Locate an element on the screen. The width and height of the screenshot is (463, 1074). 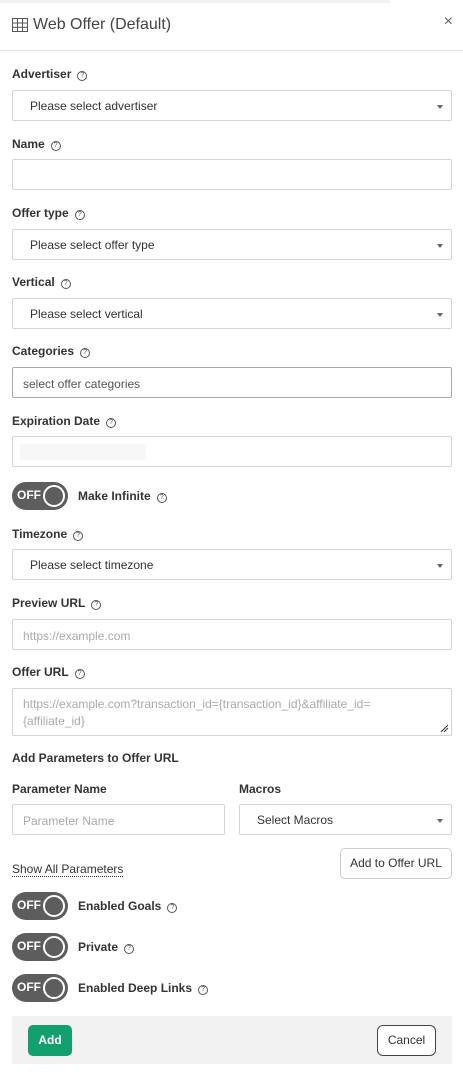
preview-url-input: https://example.com is located at coordinates (232, 634).